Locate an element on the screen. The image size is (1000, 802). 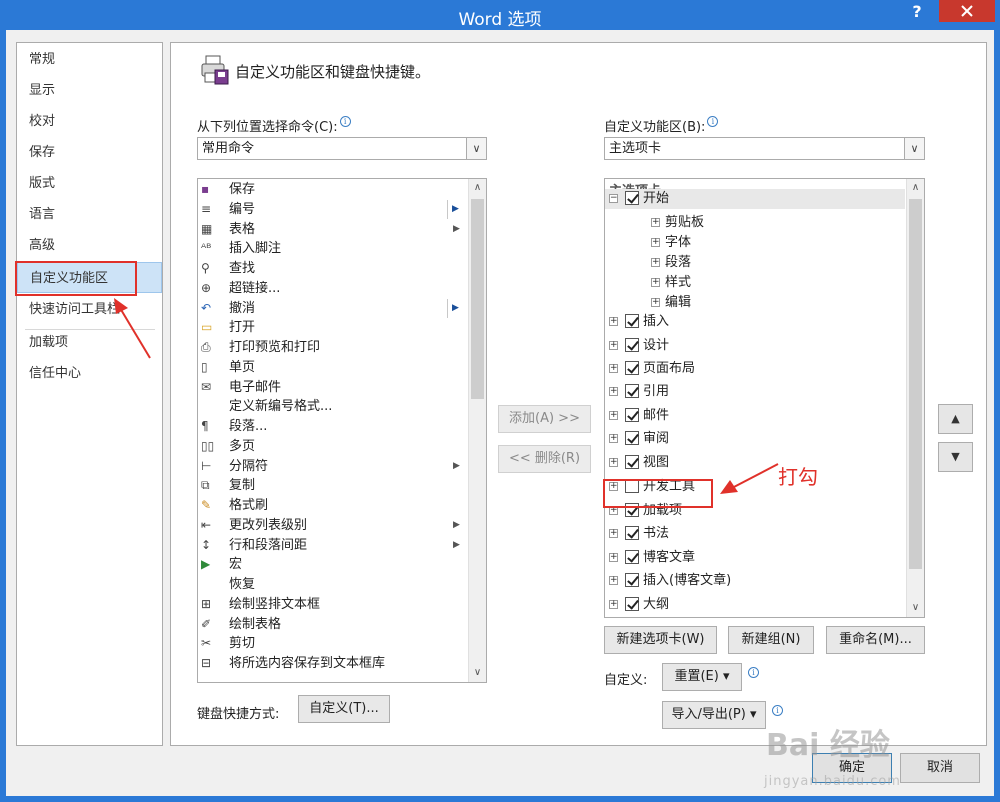
command-item: ⇤ 更改列表级别 ▶ is located at coordinates (333, 526).